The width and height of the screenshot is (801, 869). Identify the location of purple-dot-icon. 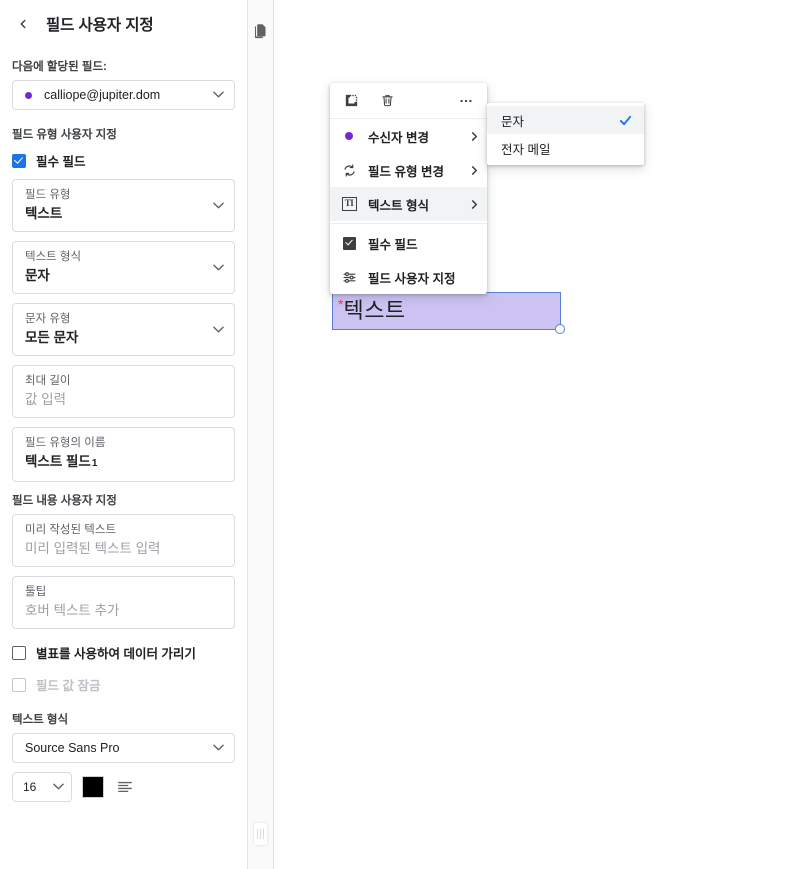
(349, 136).